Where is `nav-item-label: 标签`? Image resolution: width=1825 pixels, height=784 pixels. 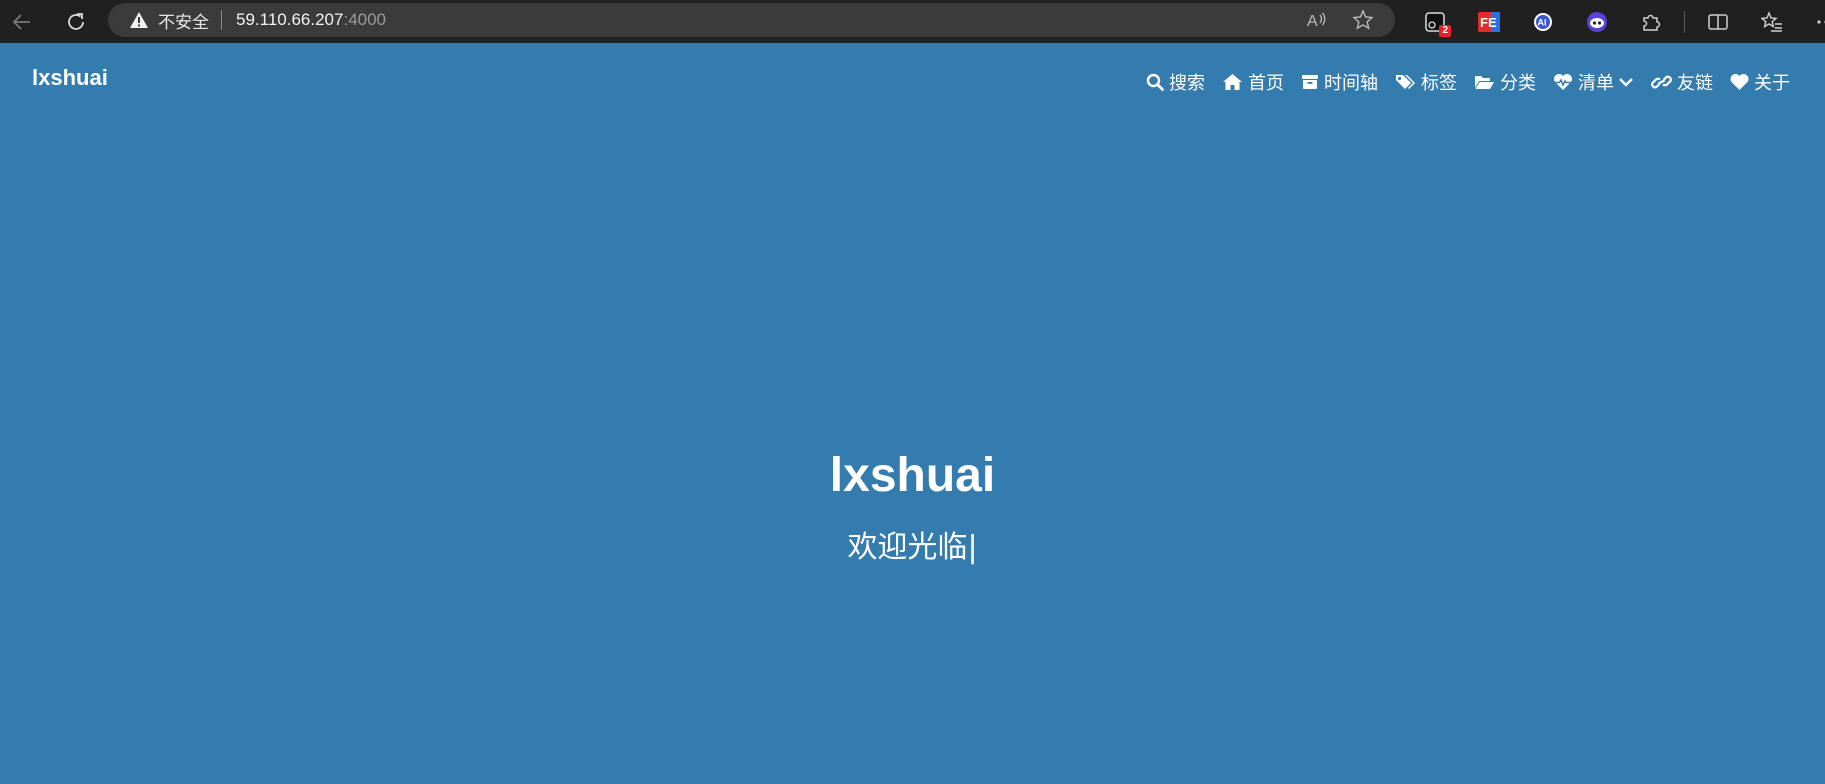
nav-item-label: 标签 is located at coordinates (1439, 83).